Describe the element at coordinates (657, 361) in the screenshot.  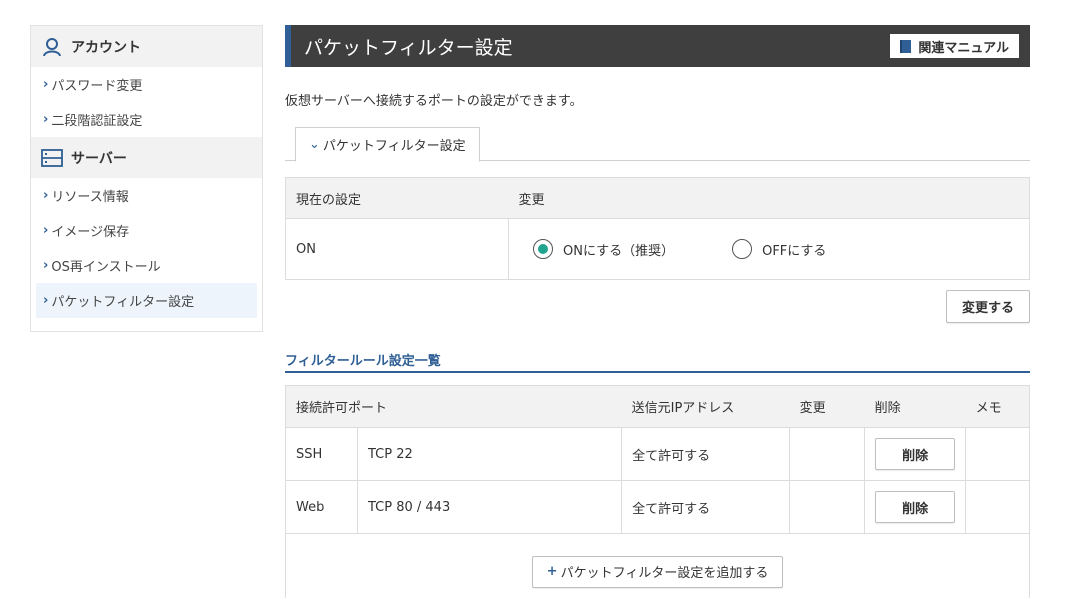
I see `rules-section-title: フィルタールール設定一覧` at that location.